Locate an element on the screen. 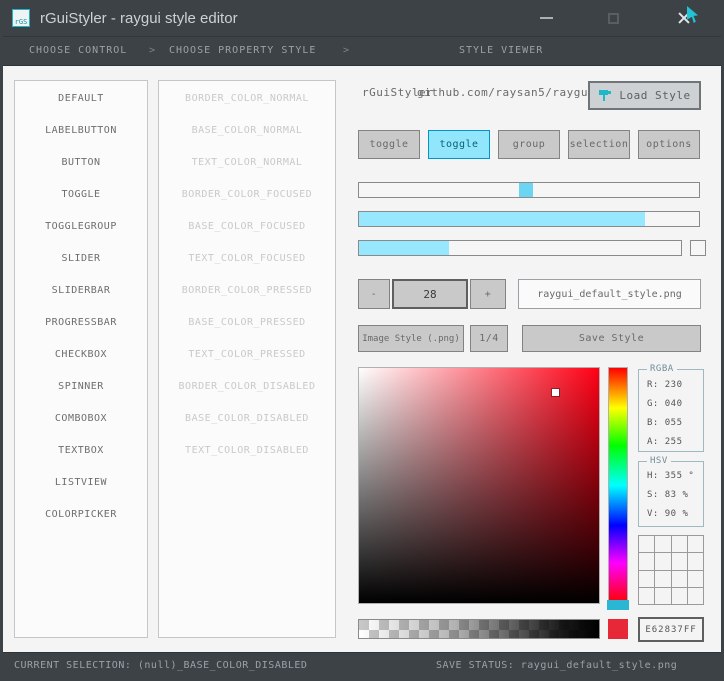 This screenshot has width=724, height=681. saturation-value-panel is located at coordinates (479, 485).